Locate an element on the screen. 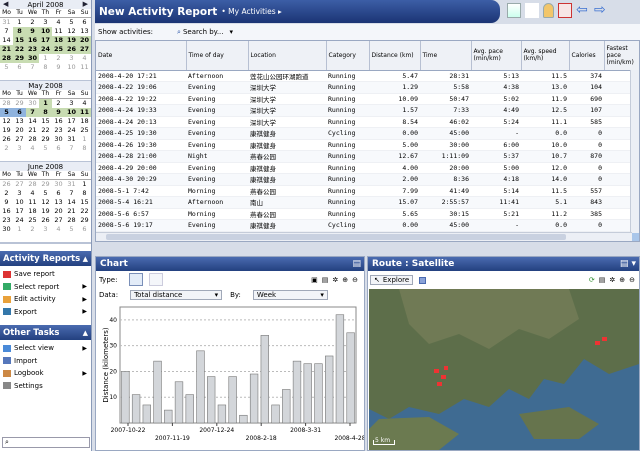 The image size is (640, 451). menu-item: Export ▶ is located at coordinates (45, 312).